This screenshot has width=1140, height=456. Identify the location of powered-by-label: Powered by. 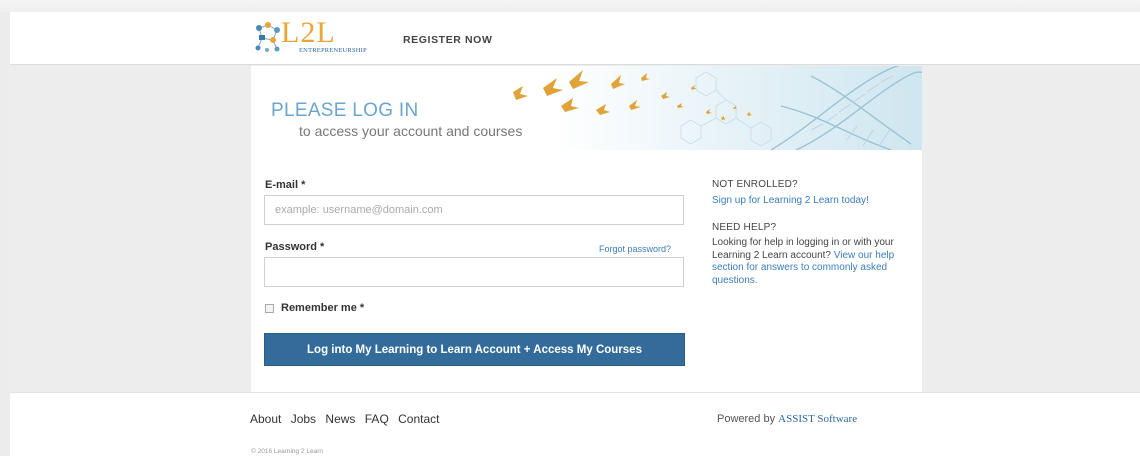
(746, 419).